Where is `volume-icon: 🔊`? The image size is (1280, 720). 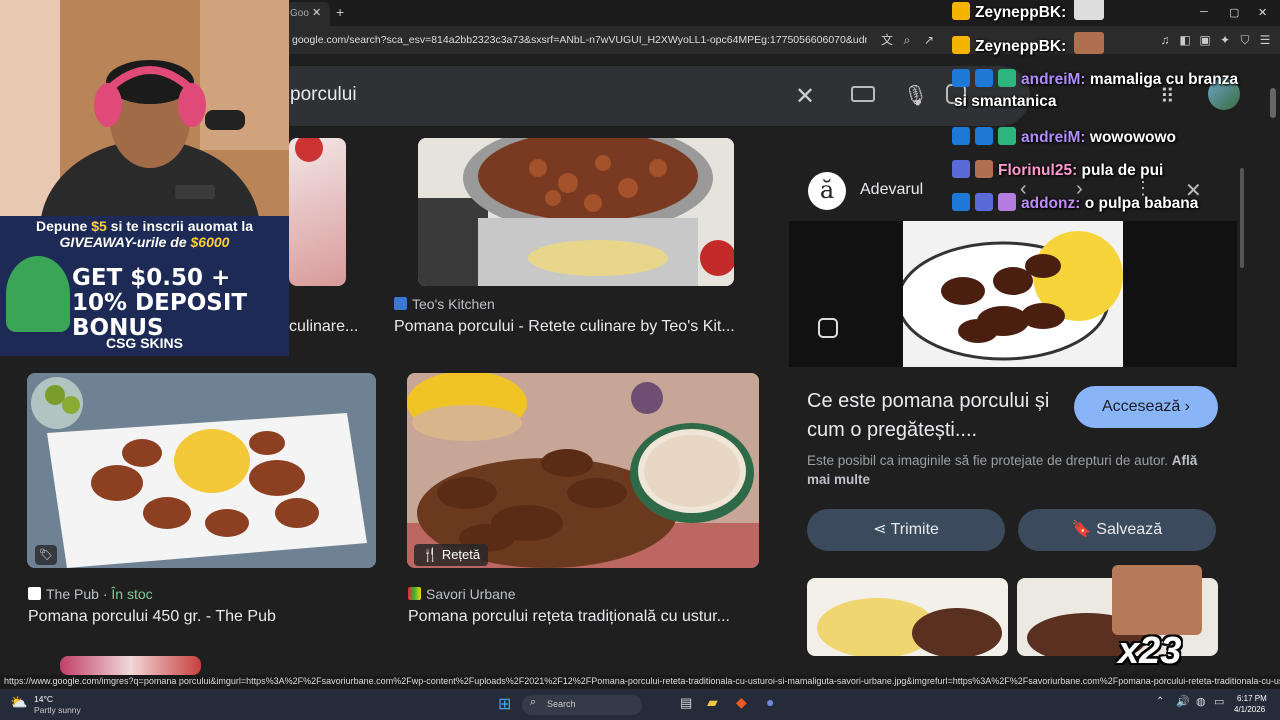
volume-icon: 🔊 is located at coordinates (1183, 701).